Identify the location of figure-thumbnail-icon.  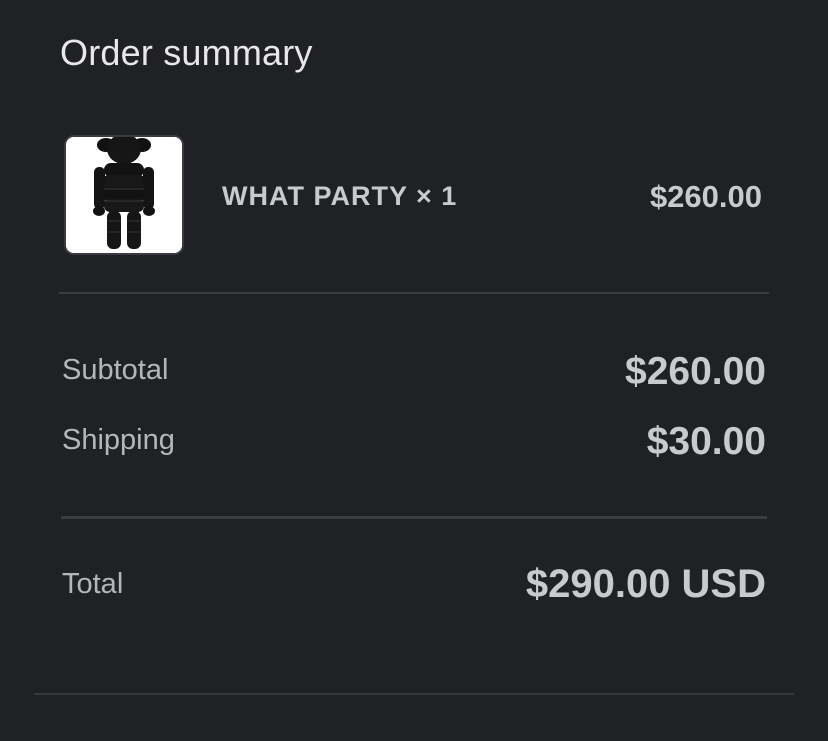
(124, 195).